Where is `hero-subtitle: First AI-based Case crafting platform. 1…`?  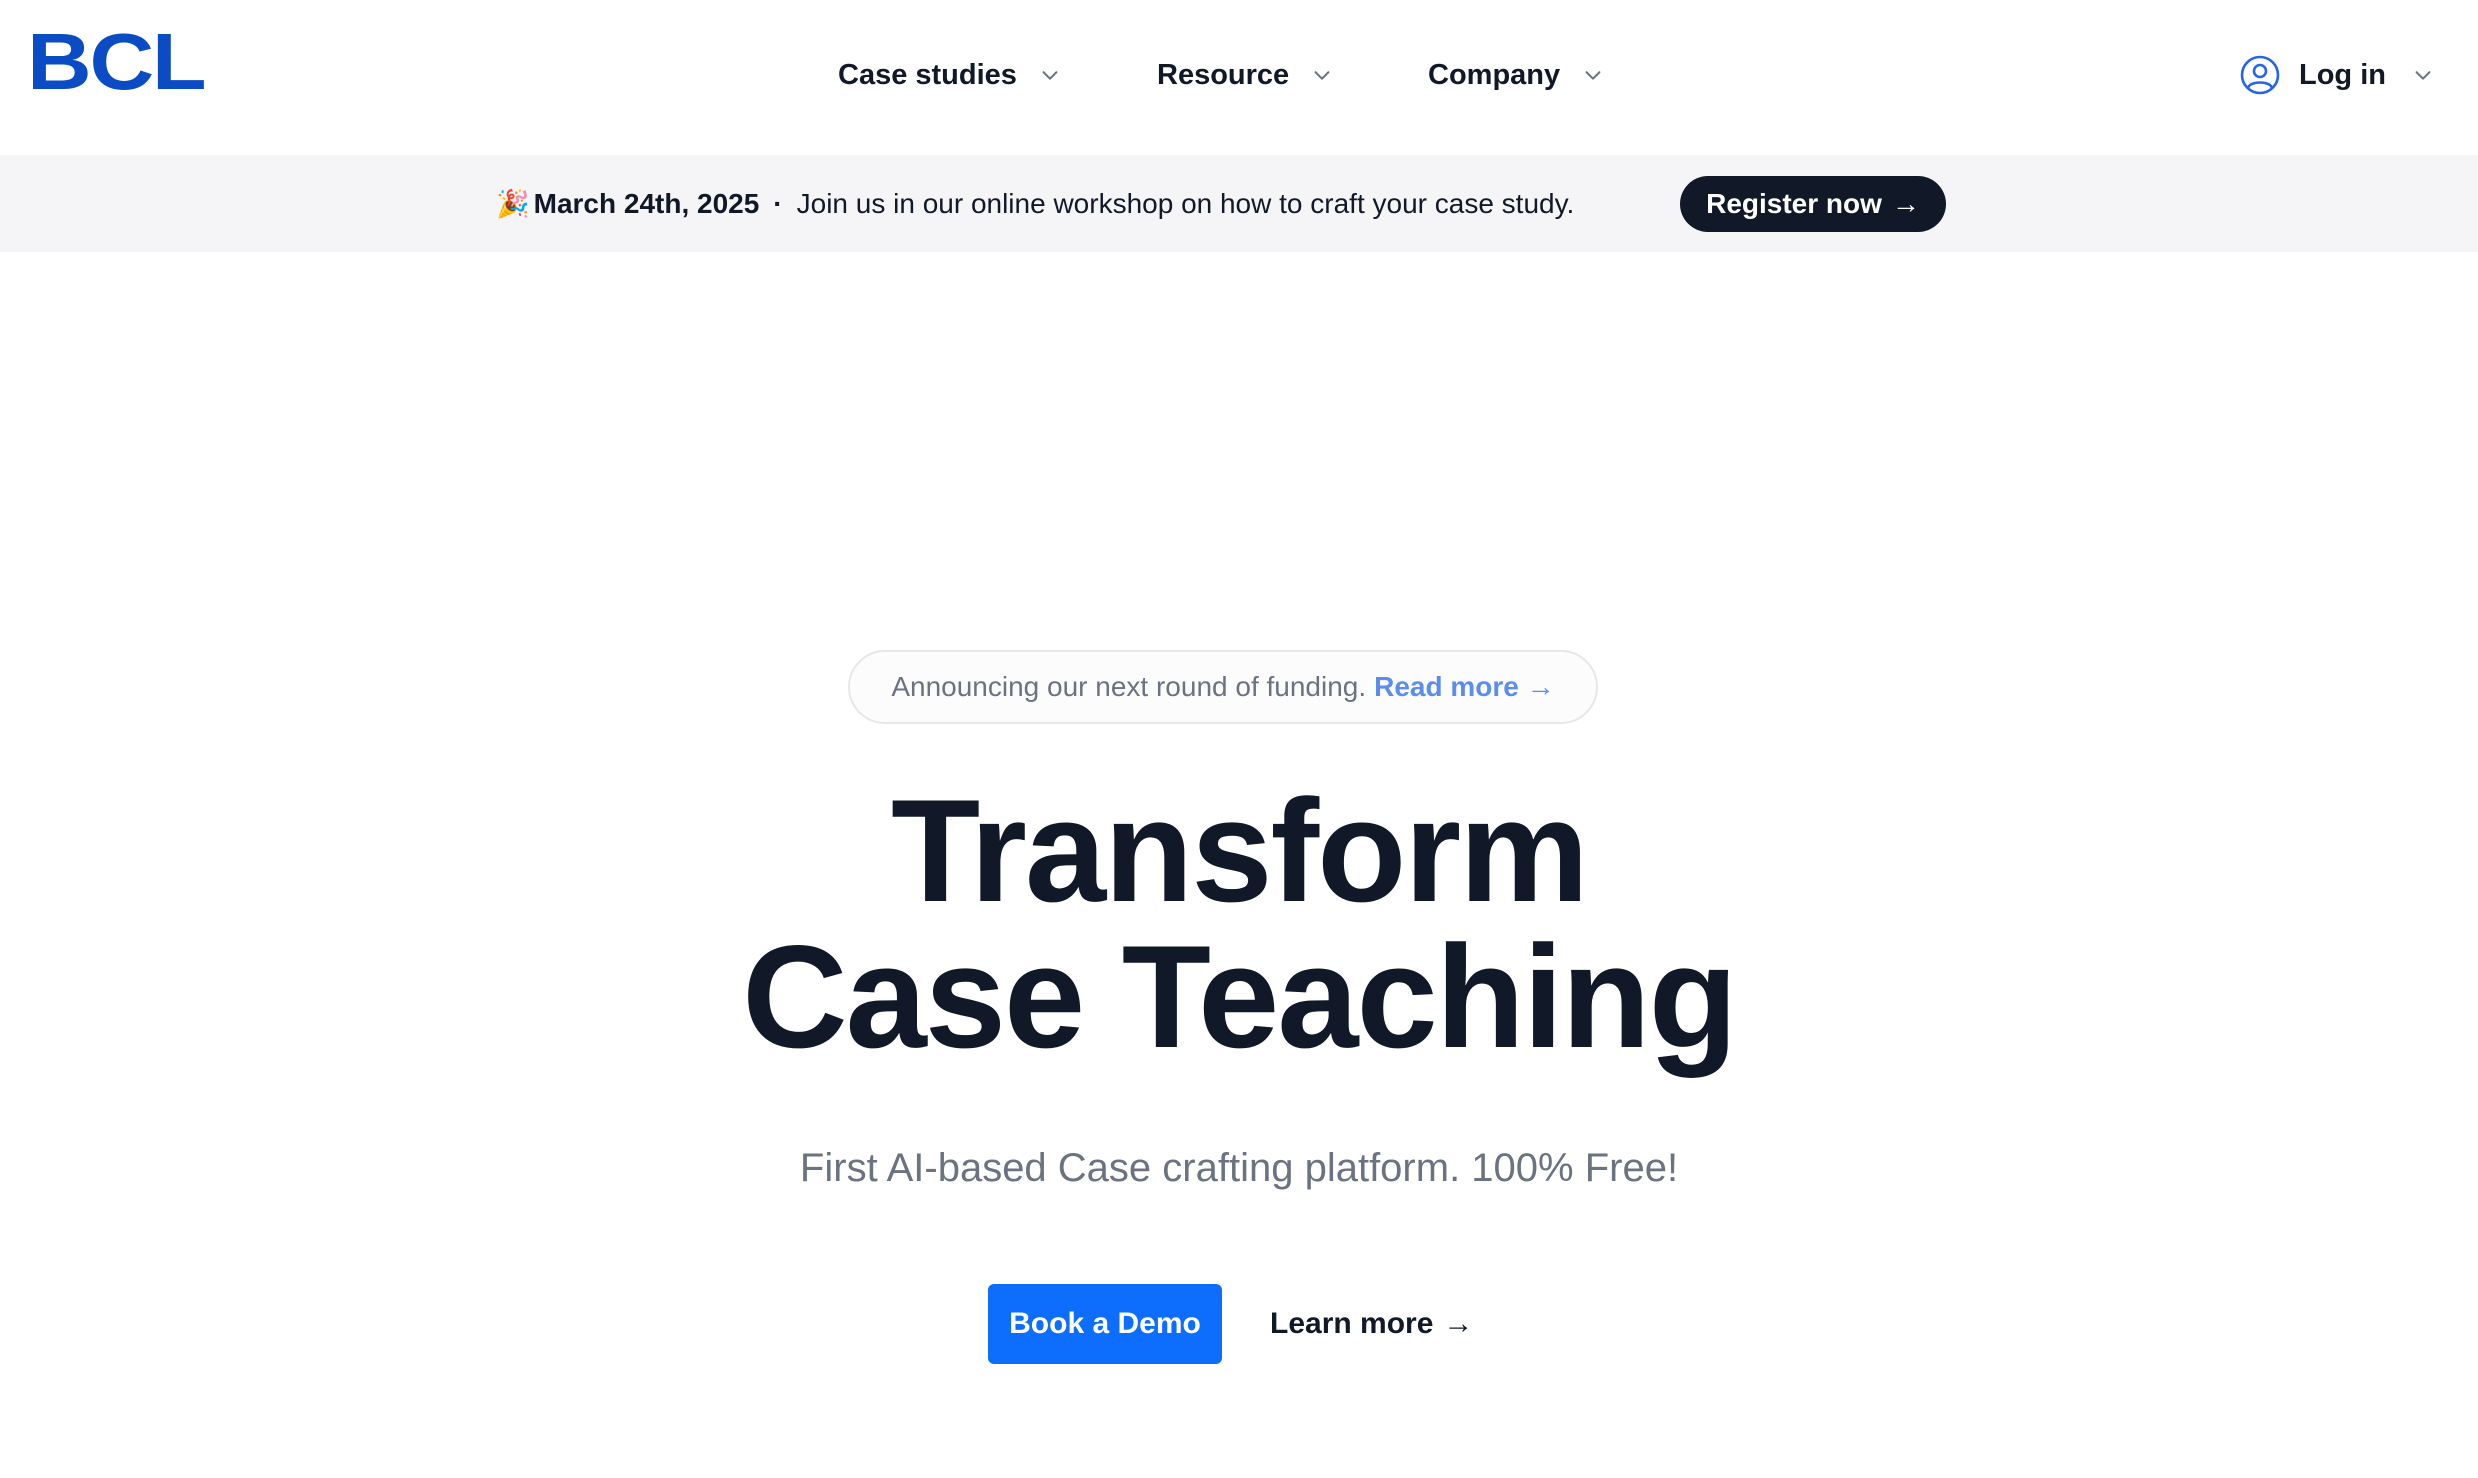
hero-subtitle: First AI-based Case crafting platform. 1… is located at coordinates (1239, 1168).